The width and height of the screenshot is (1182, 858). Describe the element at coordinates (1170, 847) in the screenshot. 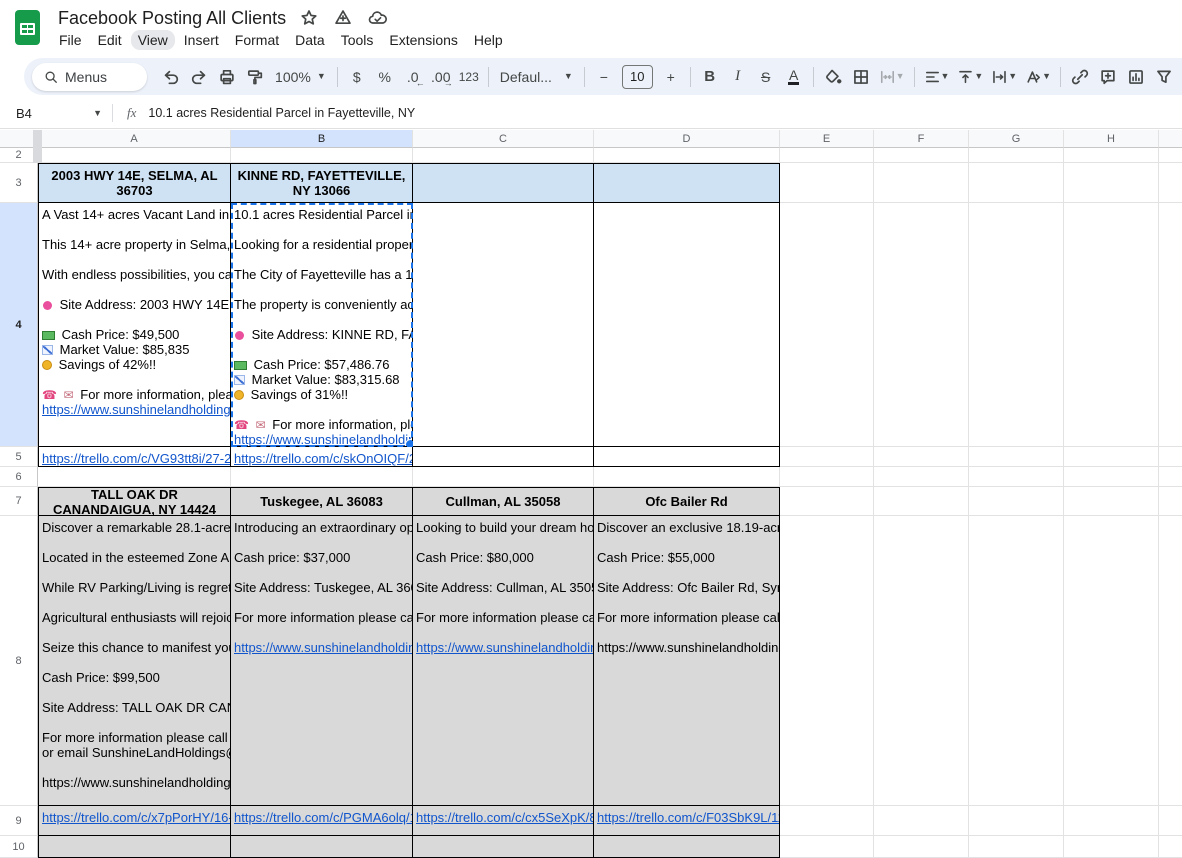

I see `cell-I10` at that location.